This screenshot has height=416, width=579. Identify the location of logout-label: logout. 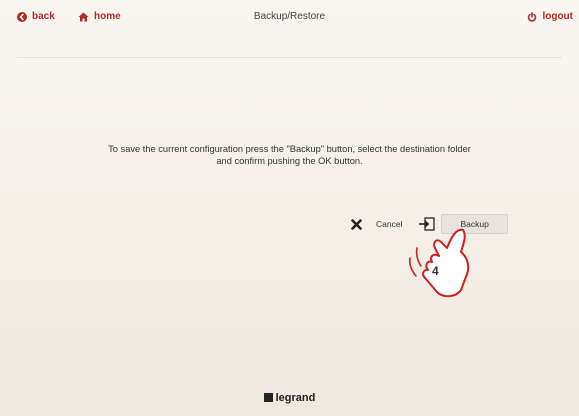
(557, 16).